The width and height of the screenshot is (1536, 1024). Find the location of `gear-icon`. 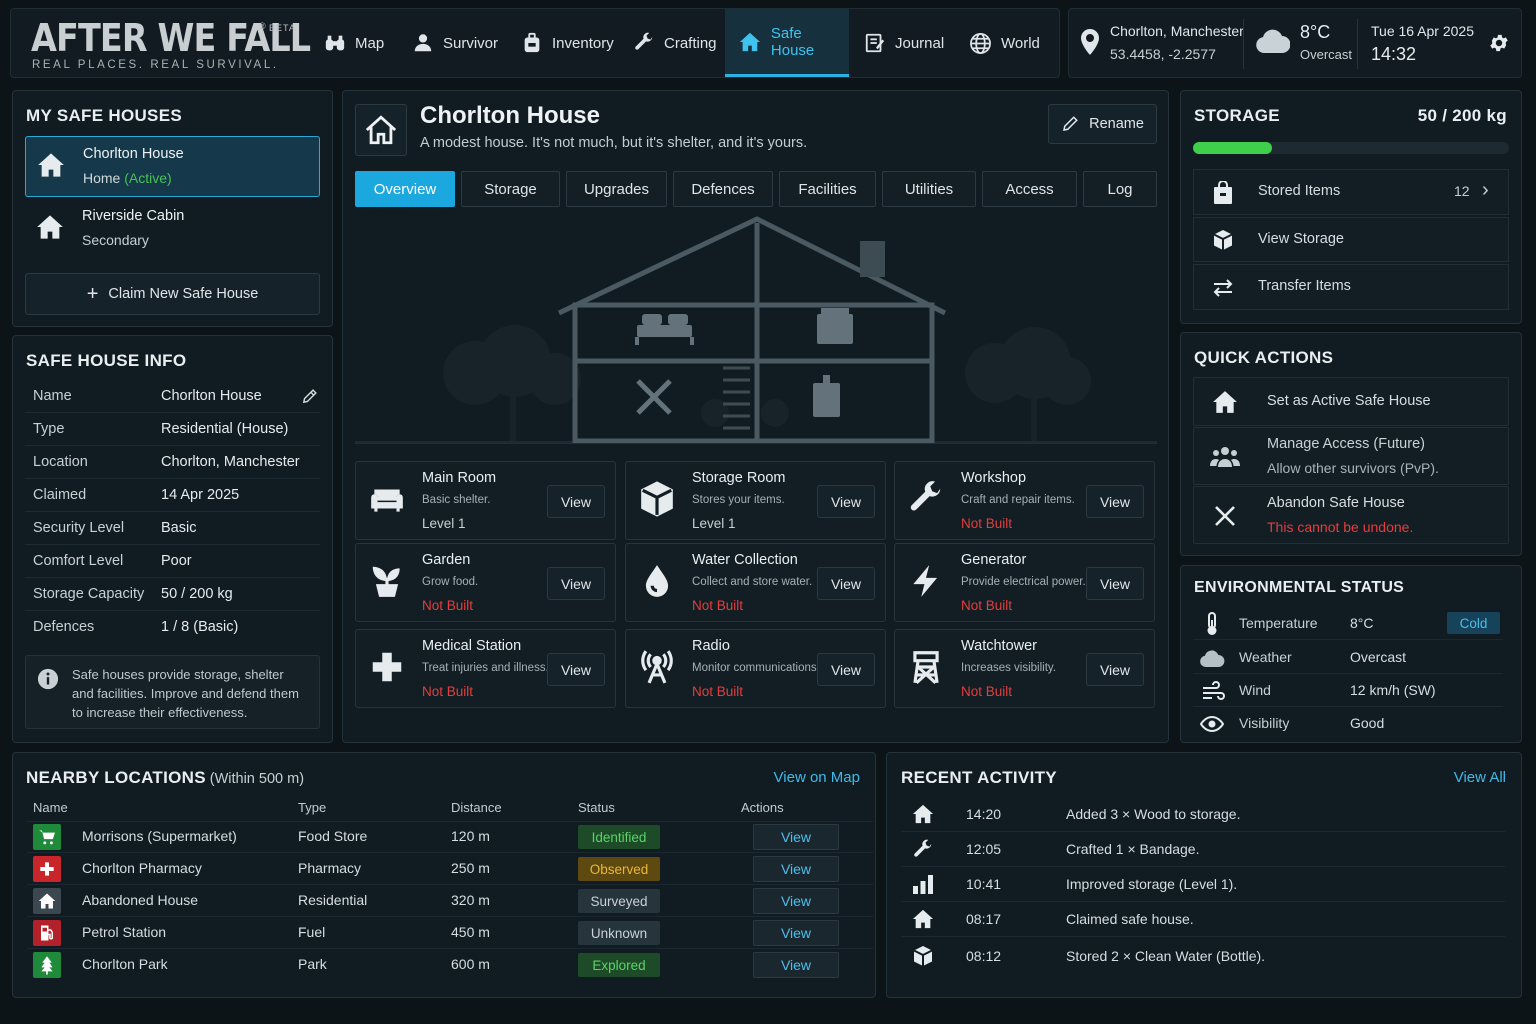

gear-icon is located at coordinates (1499, 43).